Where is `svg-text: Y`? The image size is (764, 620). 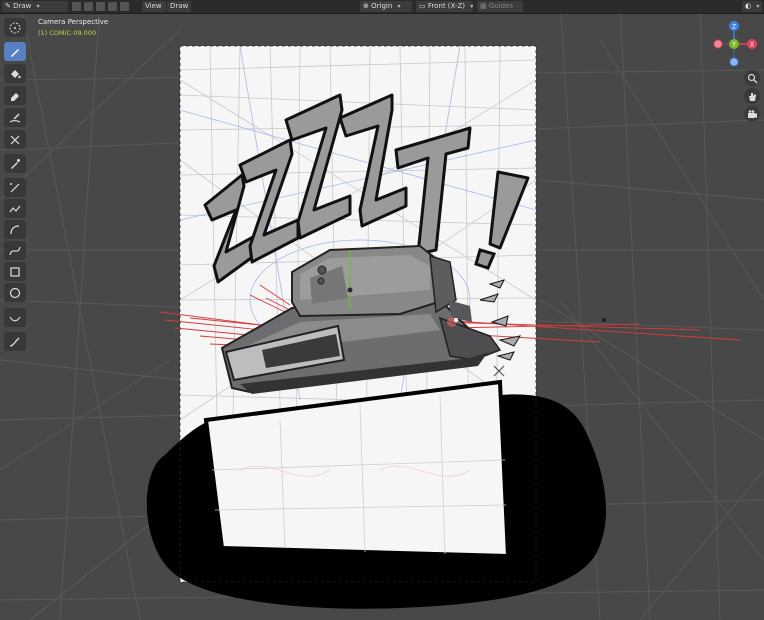
svg-text: Y is located at coordinates (733, 45).